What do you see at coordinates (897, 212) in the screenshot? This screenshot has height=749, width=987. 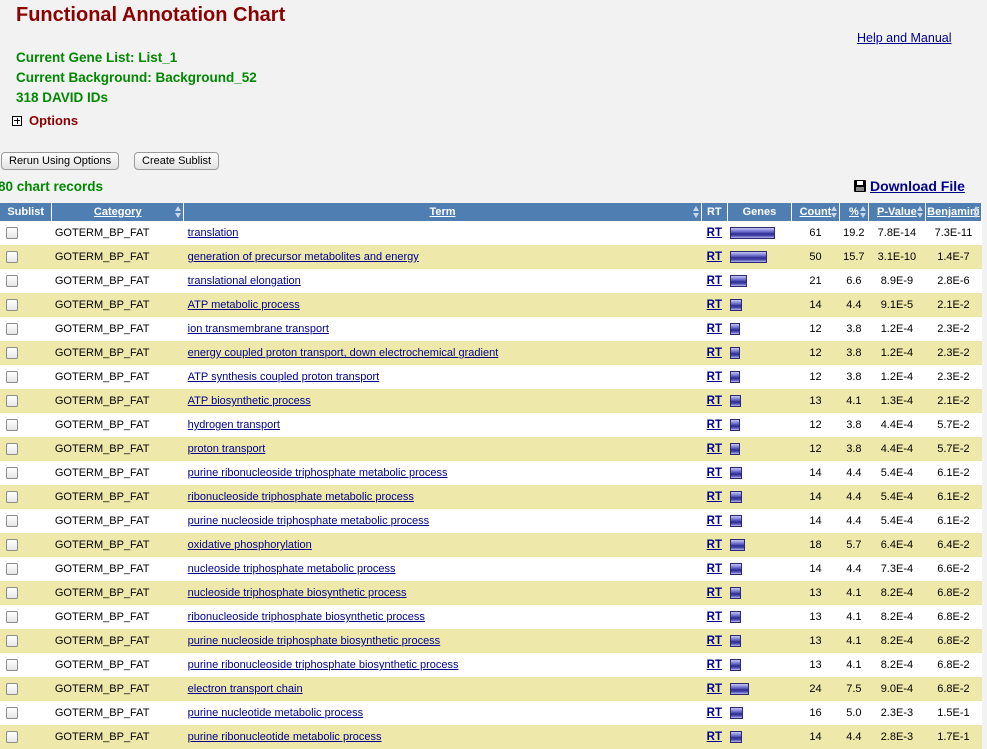 I see `header-pvalue: P-Value` at bounding box center [897, 212].